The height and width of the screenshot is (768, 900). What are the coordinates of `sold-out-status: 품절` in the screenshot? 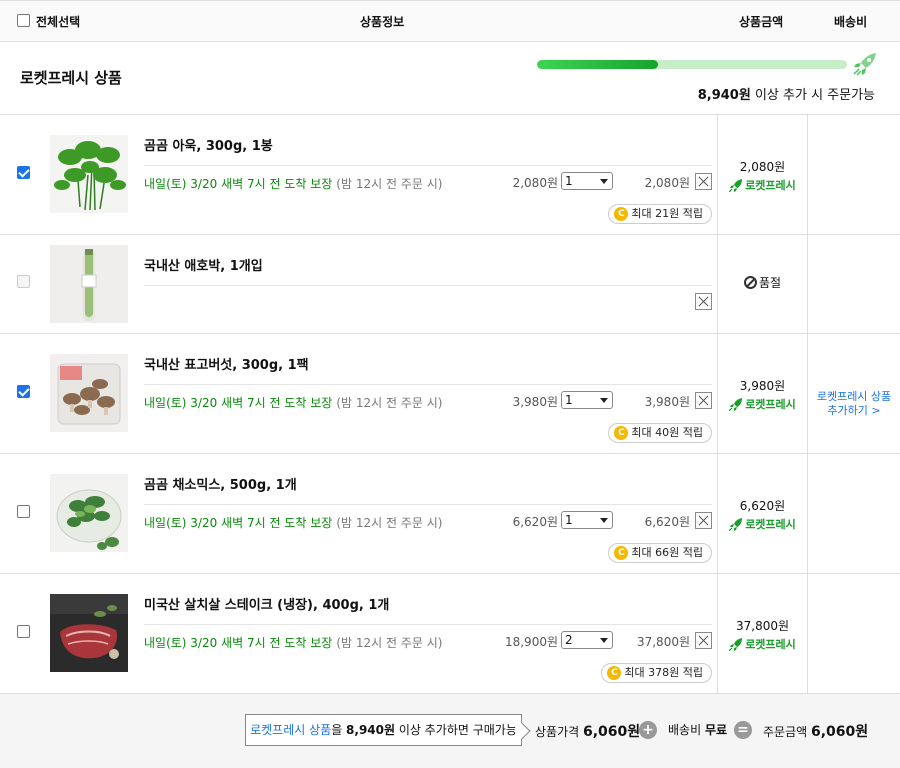 It's located at (762, 282).